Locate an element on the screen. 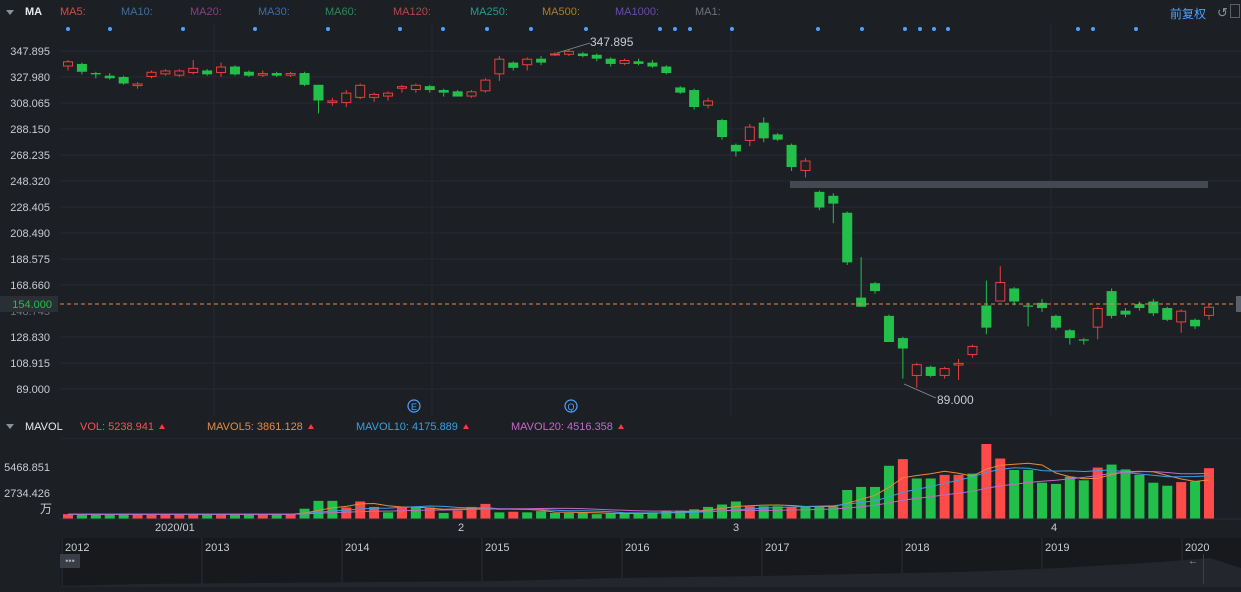  volume-collapse-caret-icon is located at coordinates (10, 426).